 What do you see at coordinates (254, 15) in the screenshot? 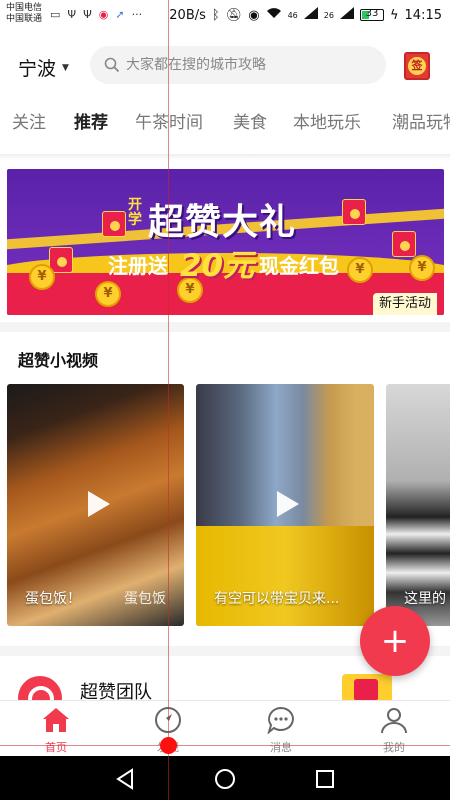
I see `eye-icon: ◉` at bounding box center [254, 15].